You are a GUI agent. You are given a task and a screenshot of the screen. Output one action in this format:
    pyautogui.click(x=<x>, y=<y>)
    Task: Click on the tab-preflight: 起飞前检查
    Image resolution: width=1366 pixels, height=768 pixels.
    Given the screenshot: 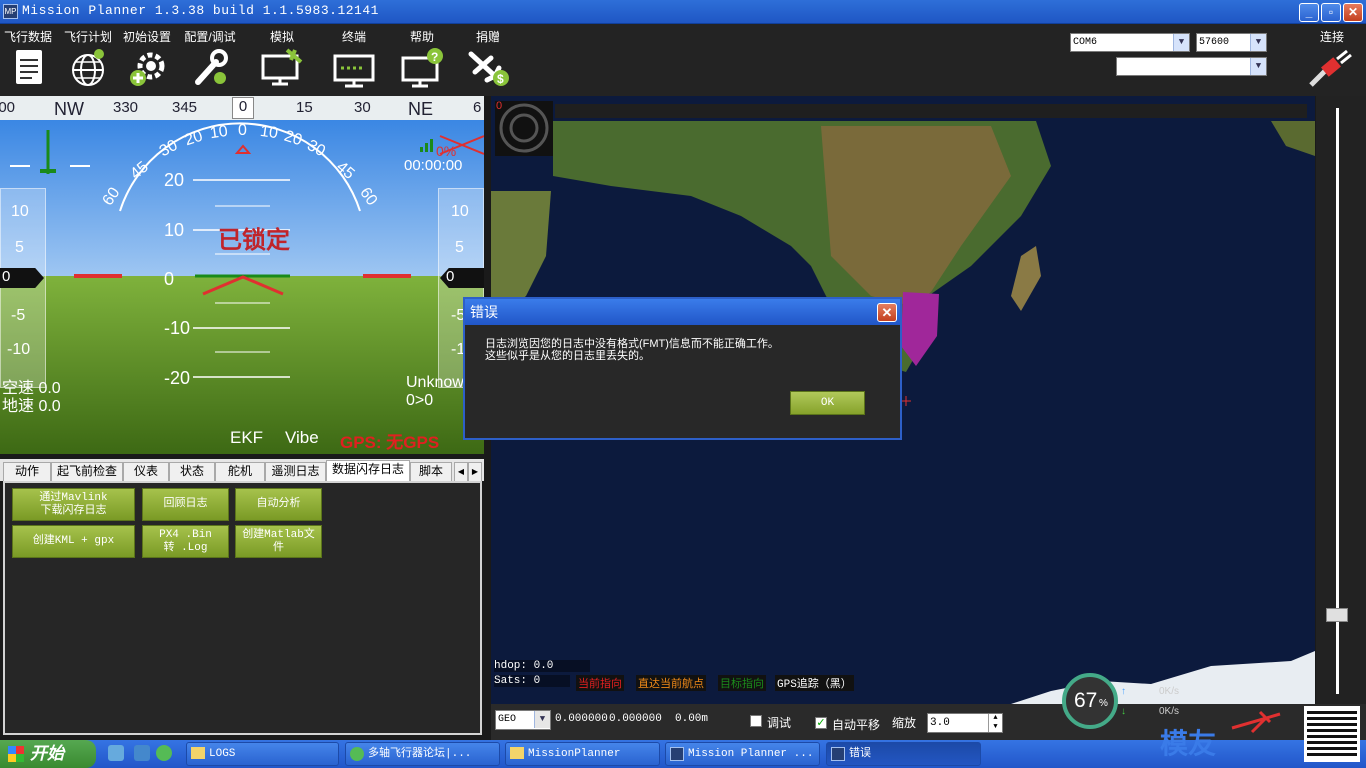 What is the action you would take?
    pyautogui.click(x=87, y=471)
    